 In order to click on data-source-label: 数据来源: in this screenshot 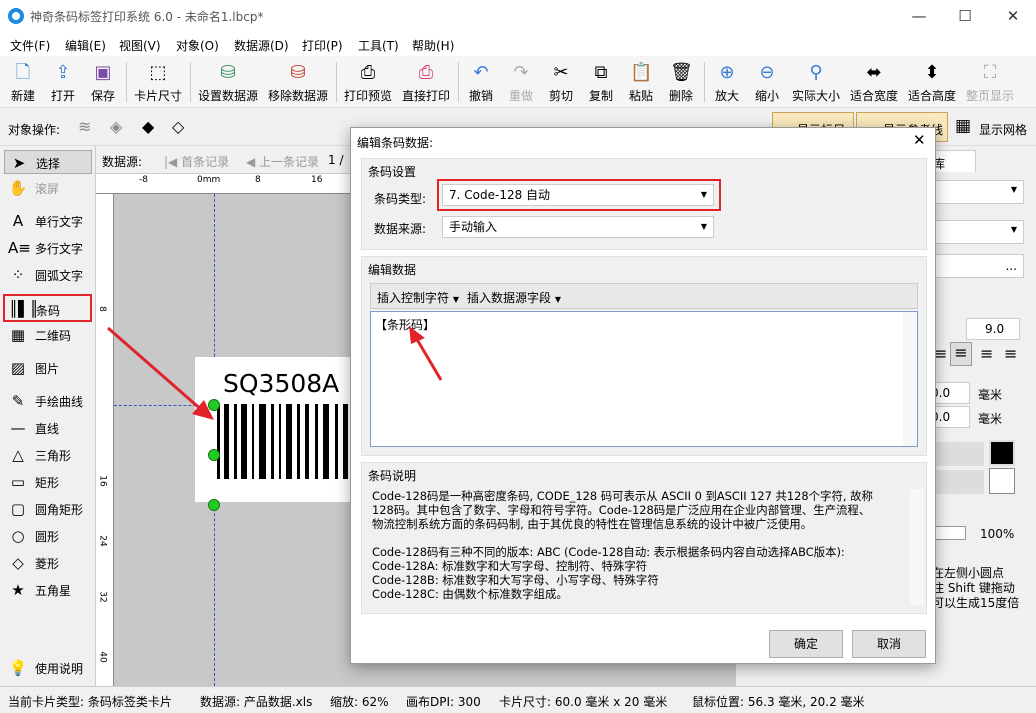, I will do `click(400, 229)`.